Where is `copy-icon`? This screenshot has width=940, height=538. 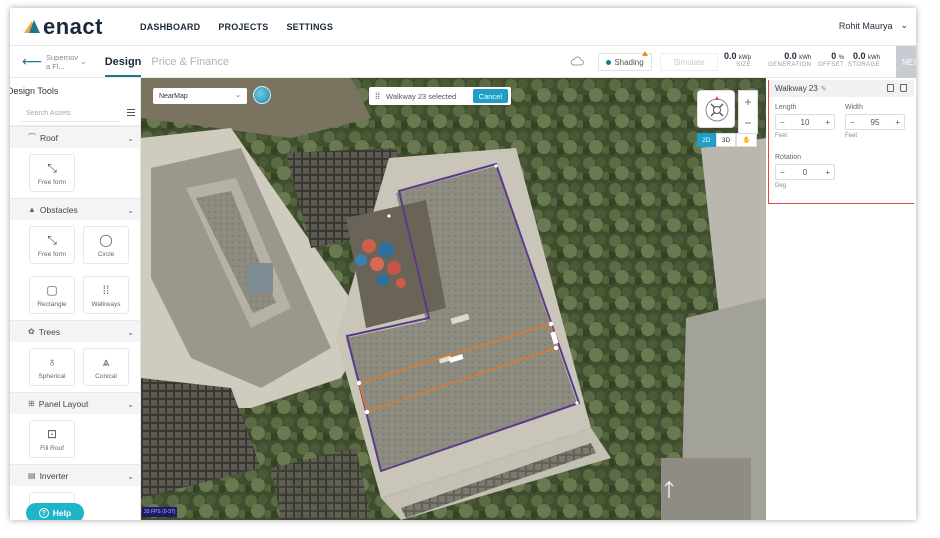 copy-icon is located at coordinates (890, 88).